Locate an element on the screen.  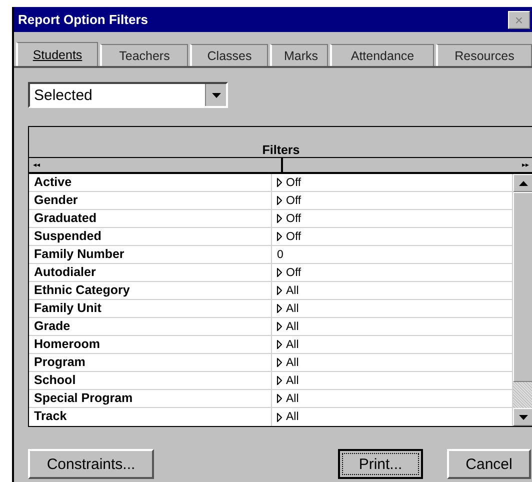
scroll-down-button is located at coordinates (522, 417).